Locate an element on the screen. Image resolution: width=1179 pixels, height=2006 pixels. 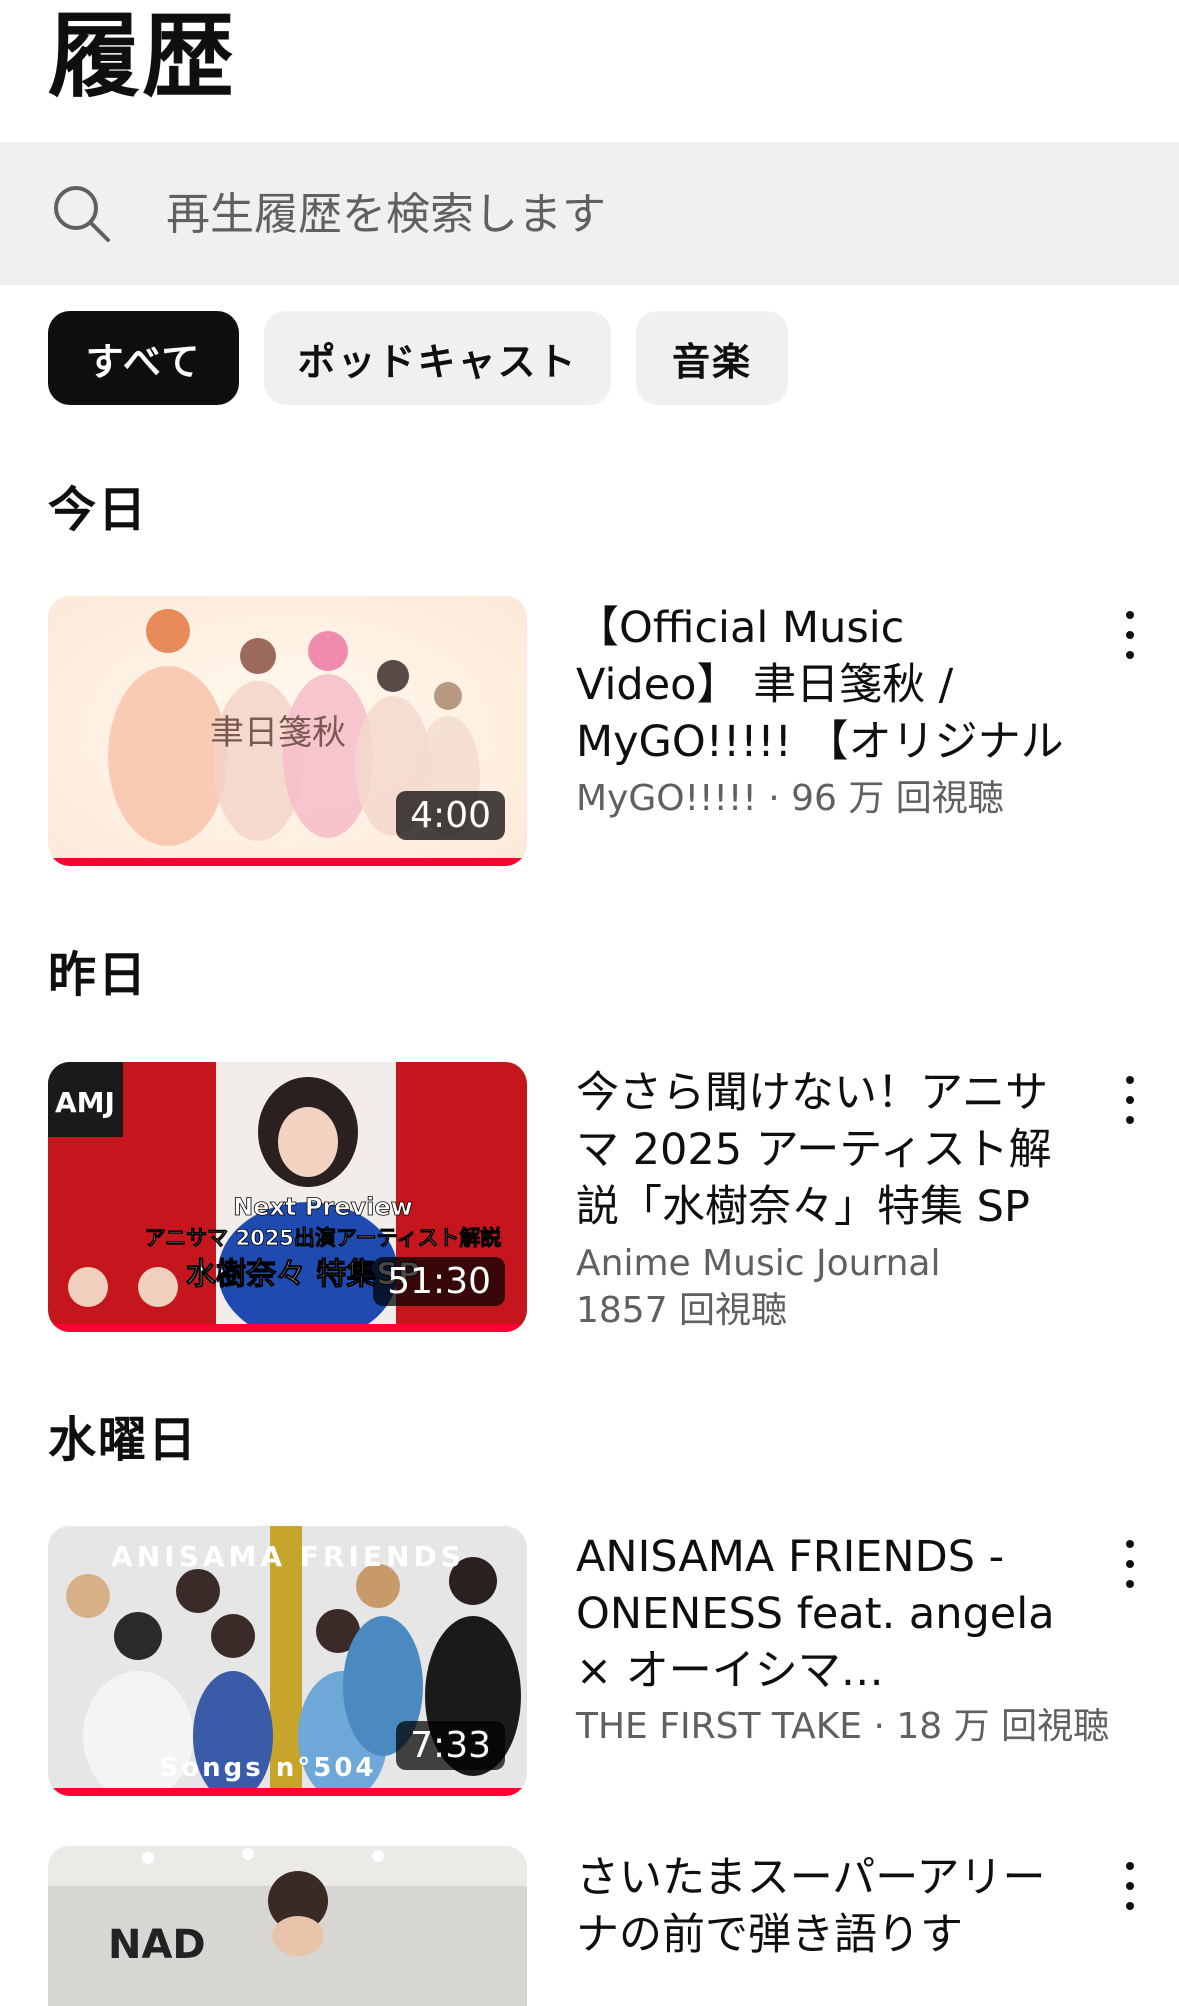
chip-all: すべて is located at coordinates (143, 358).